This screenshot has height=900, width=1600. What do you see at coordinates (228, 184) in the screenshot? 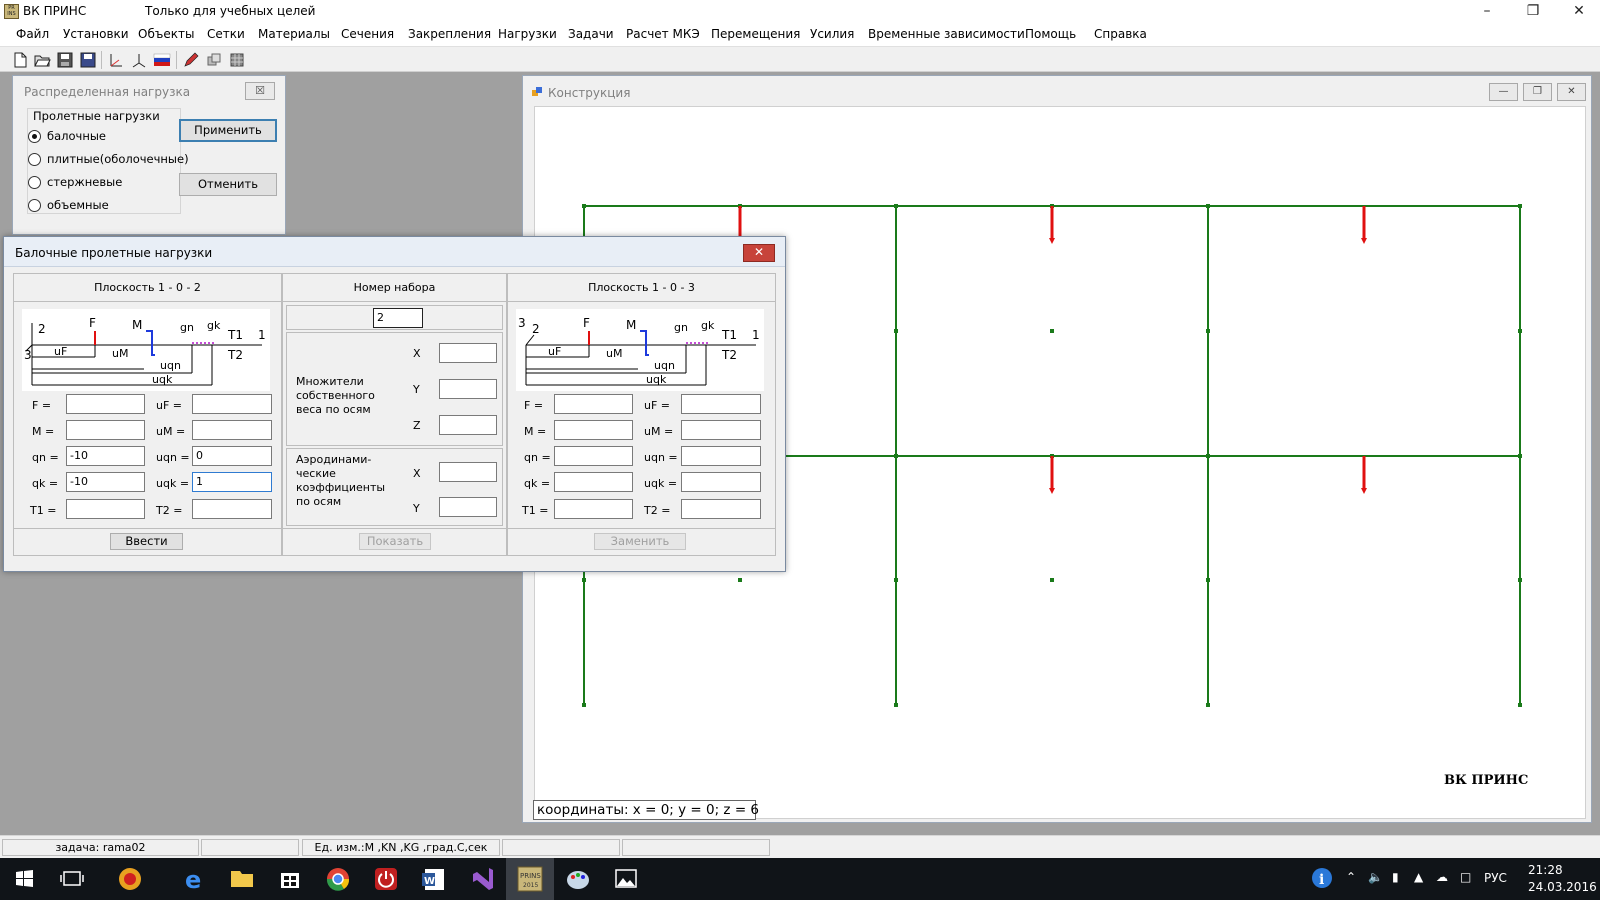
I see `cancel-button: Отменить` at bounding box center [228, 184].